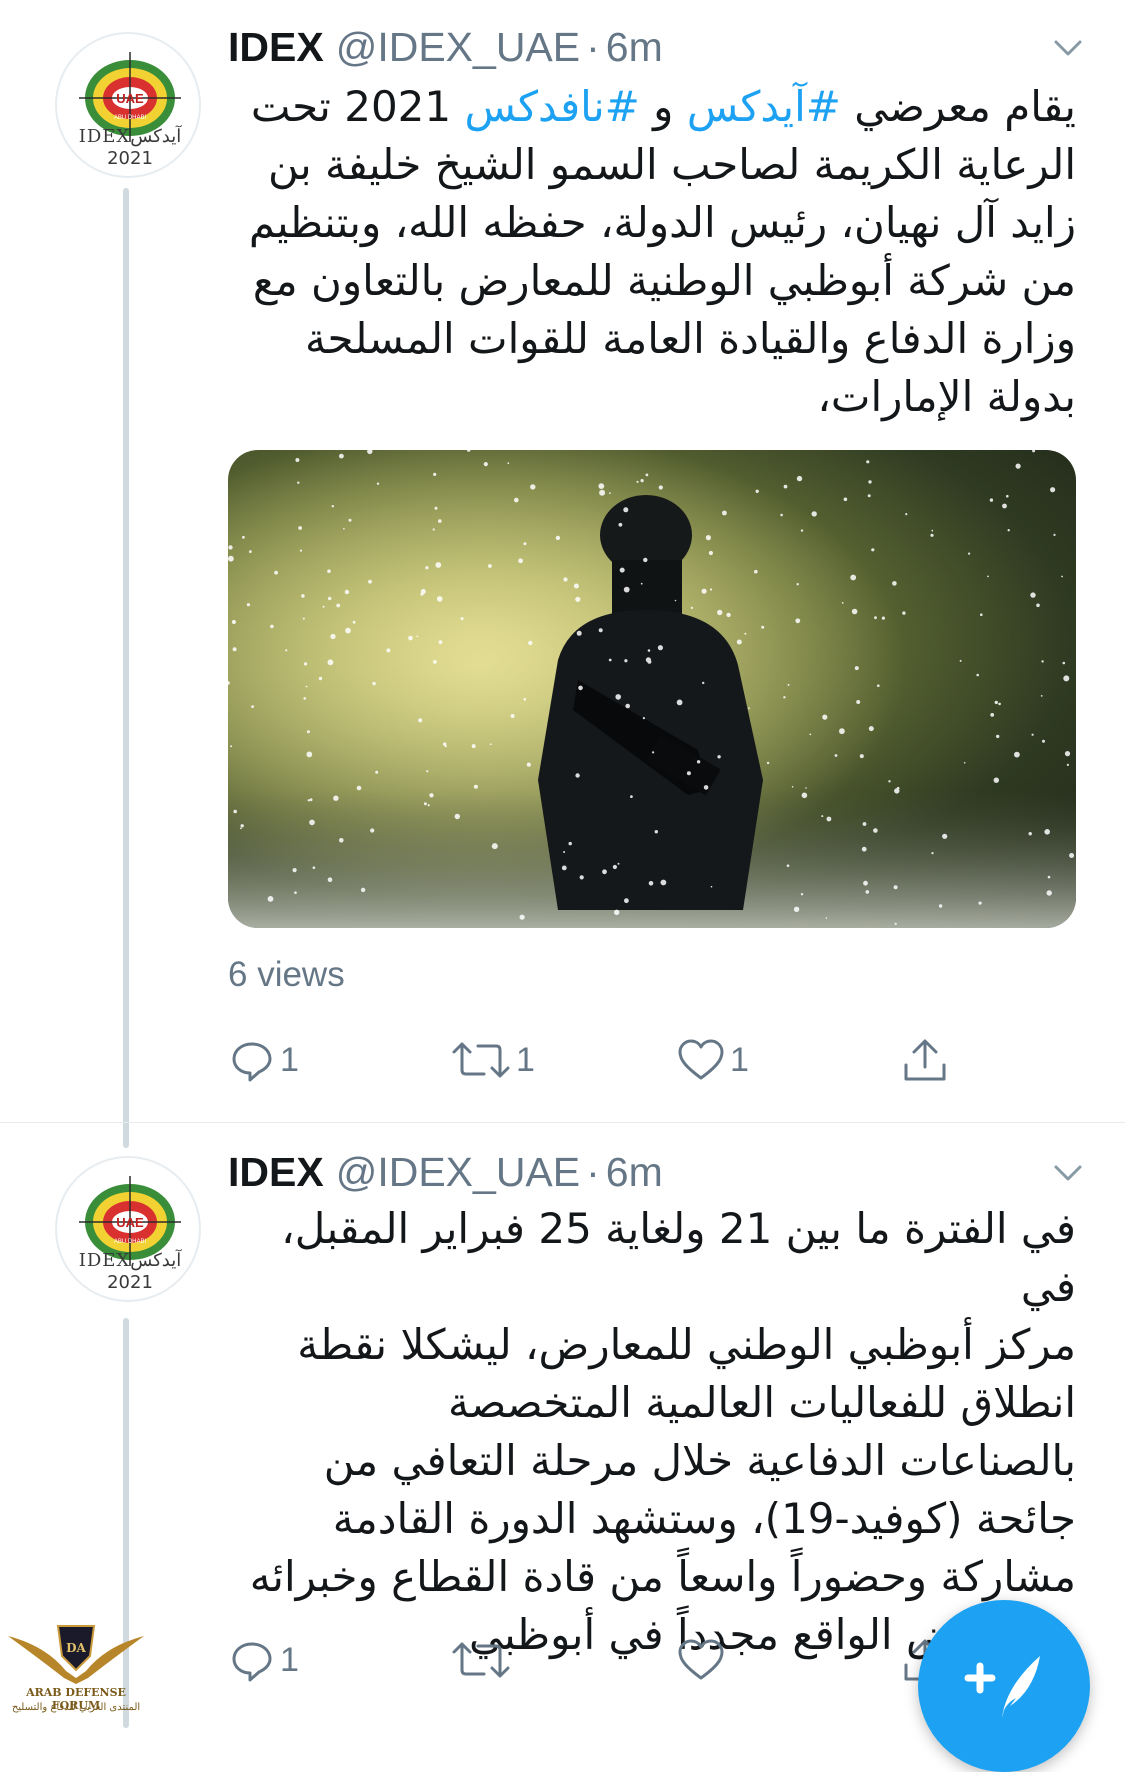 This screenshot has height=1772, width=1125. I want to click on like-button, so click(703, 1660).